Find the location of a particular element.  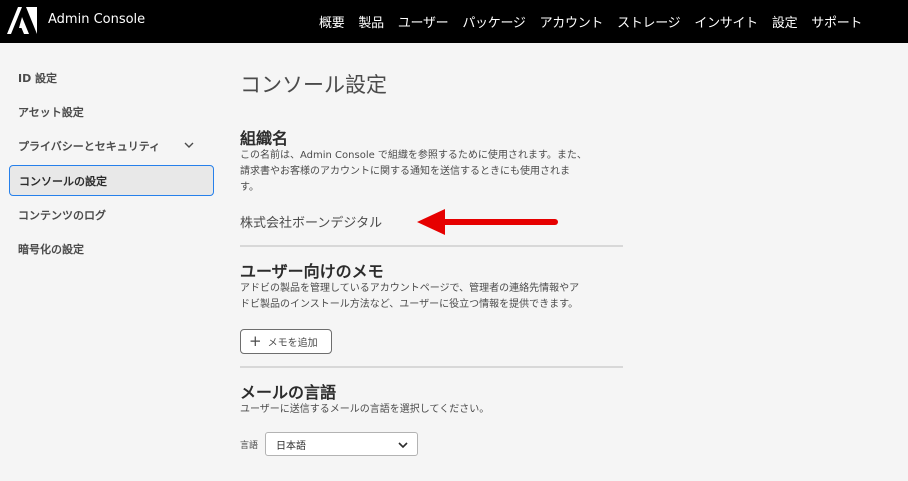

nav-users: ユーザー is located at coordinates (423, 21).